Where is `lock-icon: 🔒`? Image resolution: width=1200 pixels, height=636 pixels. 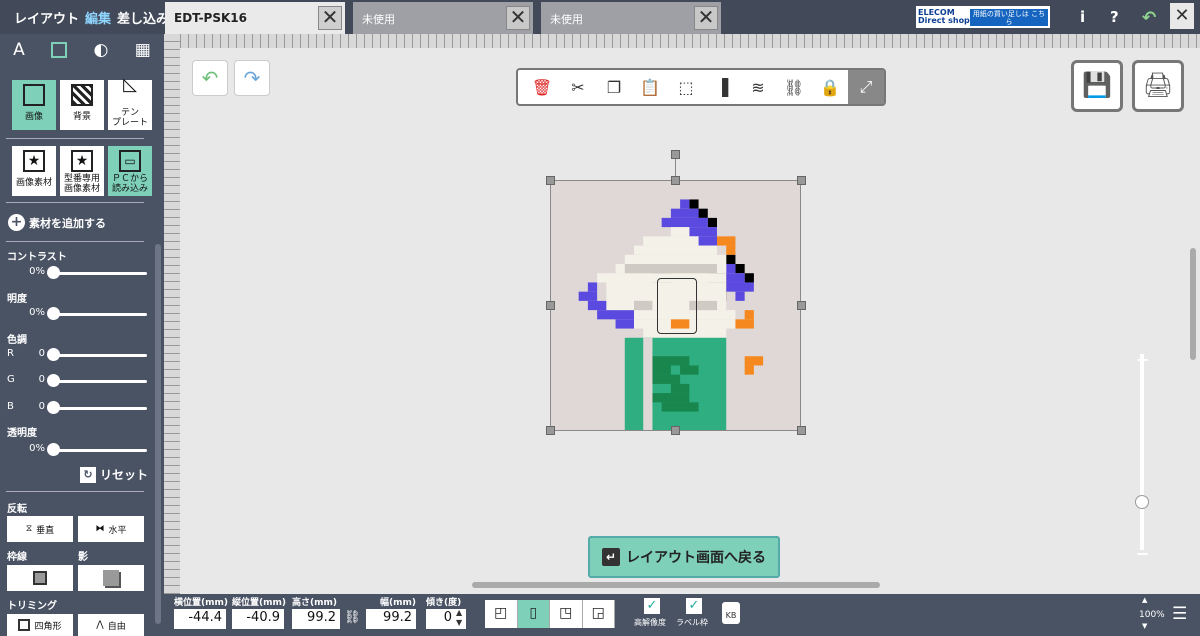 lock-icon: 🔒 is located at coordinates (830, 87).